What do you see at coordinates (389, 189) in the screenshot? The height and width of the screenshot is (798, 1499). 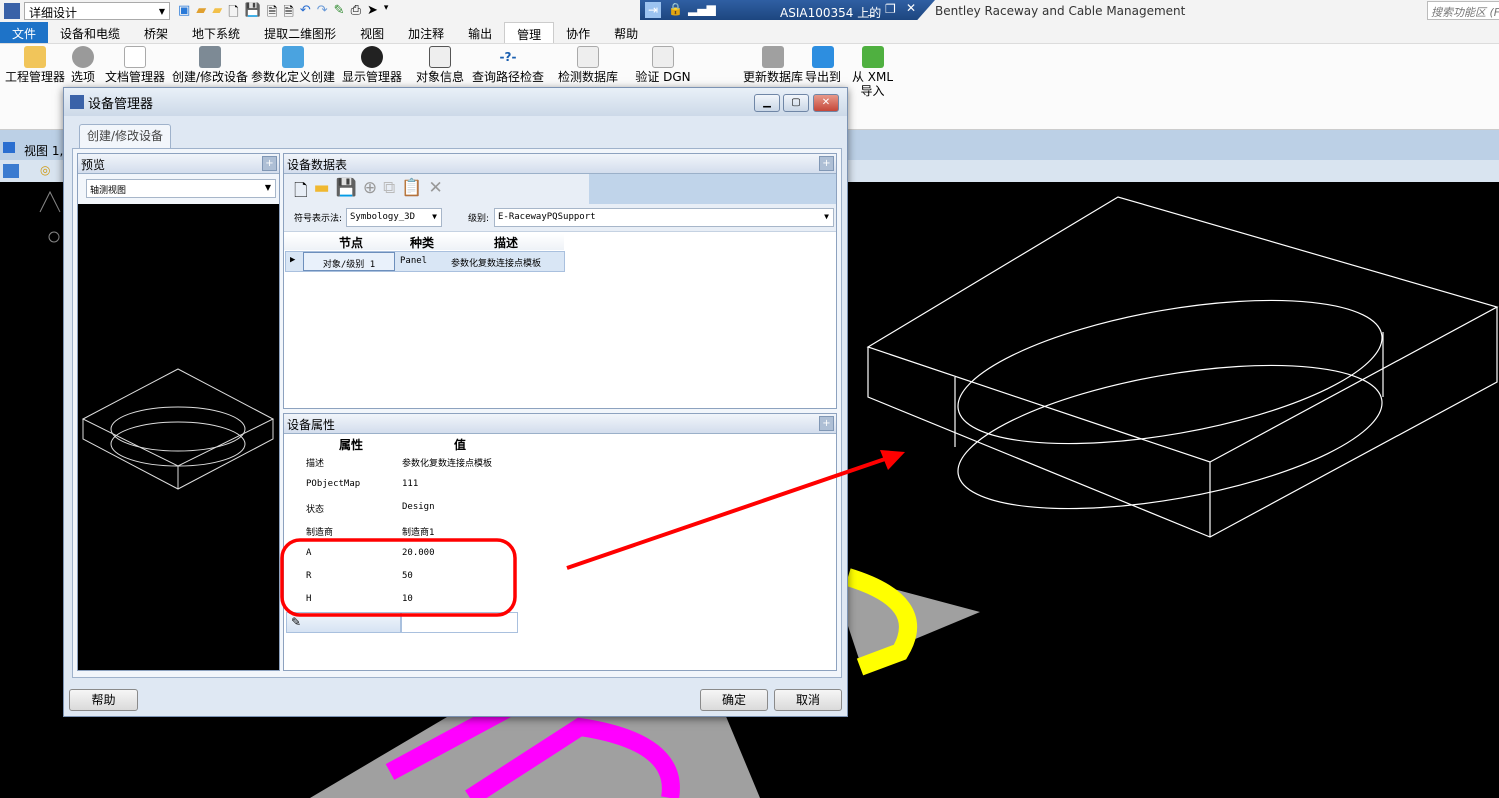 I see `copy-icon: ⧉` at bounding box center [389, 189].